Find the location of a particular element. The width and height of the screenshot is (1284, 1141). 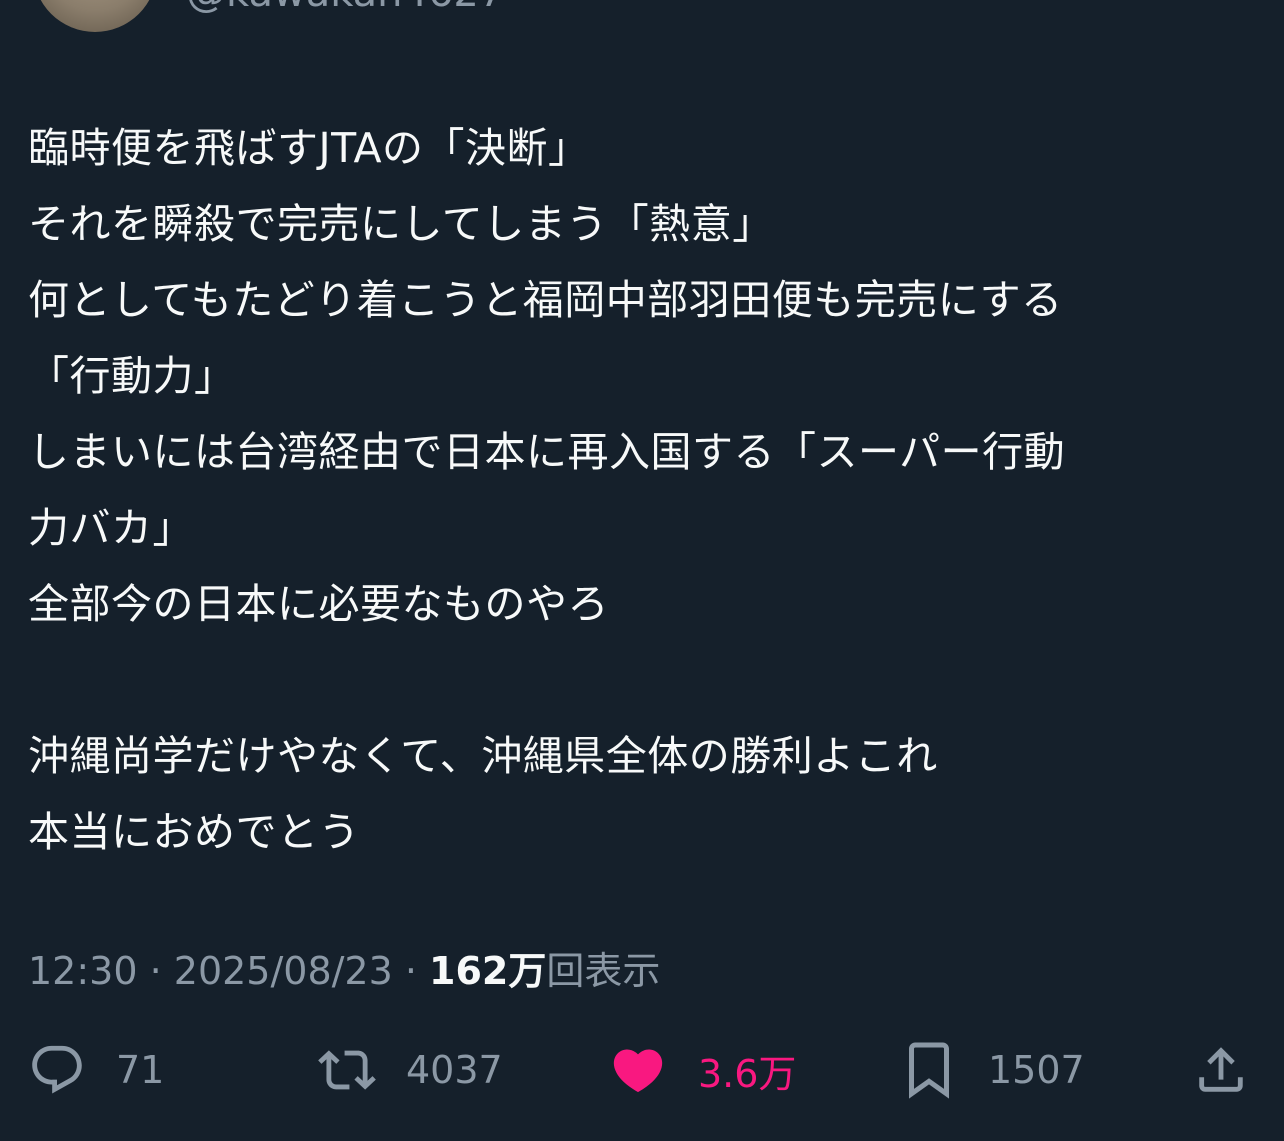

views-count: 162万 is located at coordinates (488, 971).